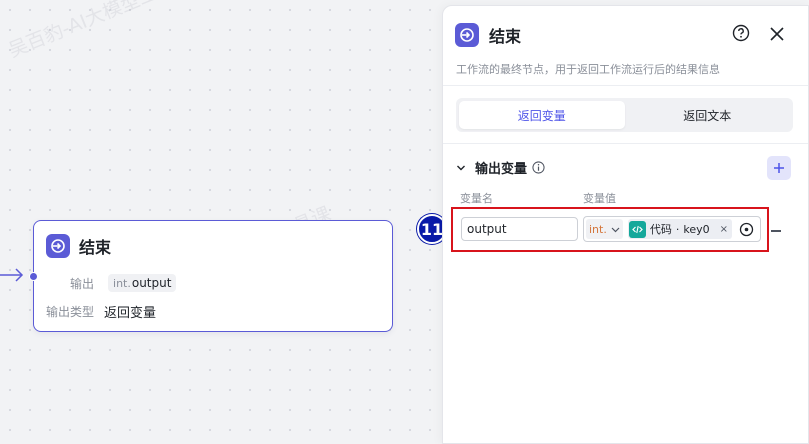 The height and width of the screenshot is (444, 809). What do you see at coordinates (519, 229) in the screenshot?
I see `variable-name-input` at bounding box center [519, 229].